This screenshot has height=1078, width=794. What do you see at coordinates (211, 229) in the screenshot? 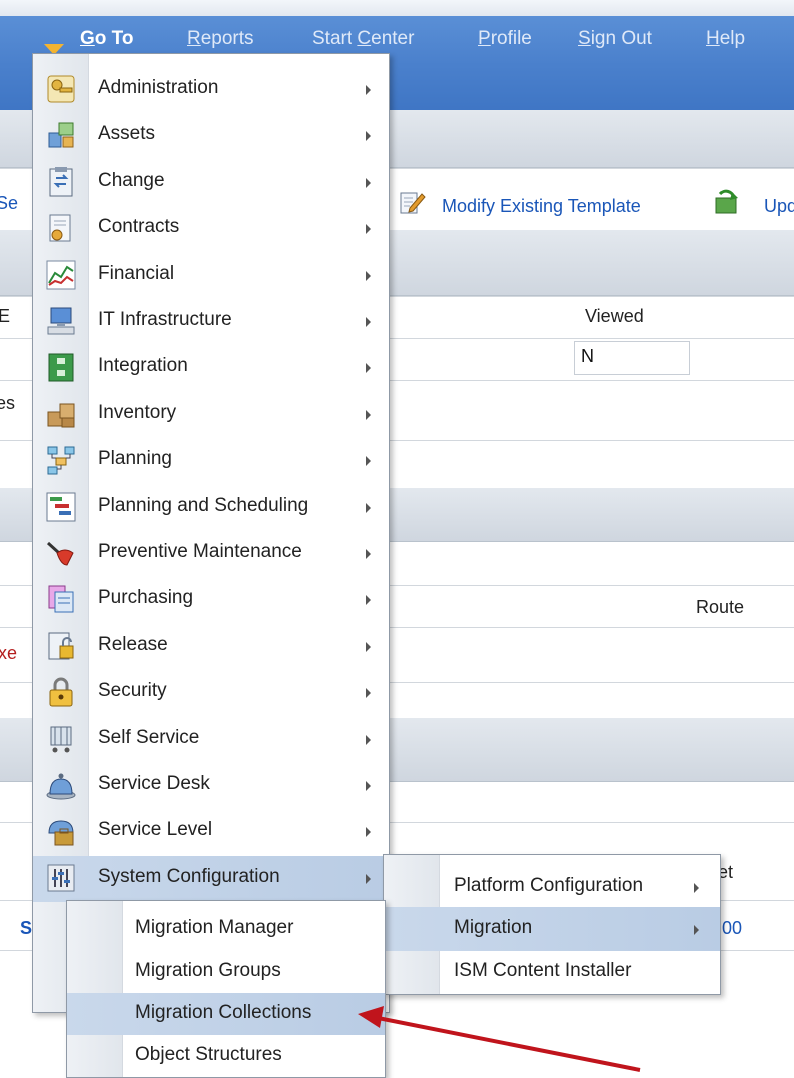
I see `menu-item-contracts: Contracts` at bounding box center [211, 229].